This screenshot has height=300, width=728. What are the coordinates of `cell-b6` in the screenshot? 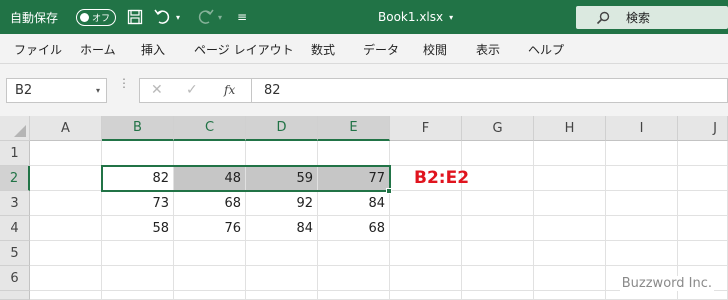 It's located at (138, 278).